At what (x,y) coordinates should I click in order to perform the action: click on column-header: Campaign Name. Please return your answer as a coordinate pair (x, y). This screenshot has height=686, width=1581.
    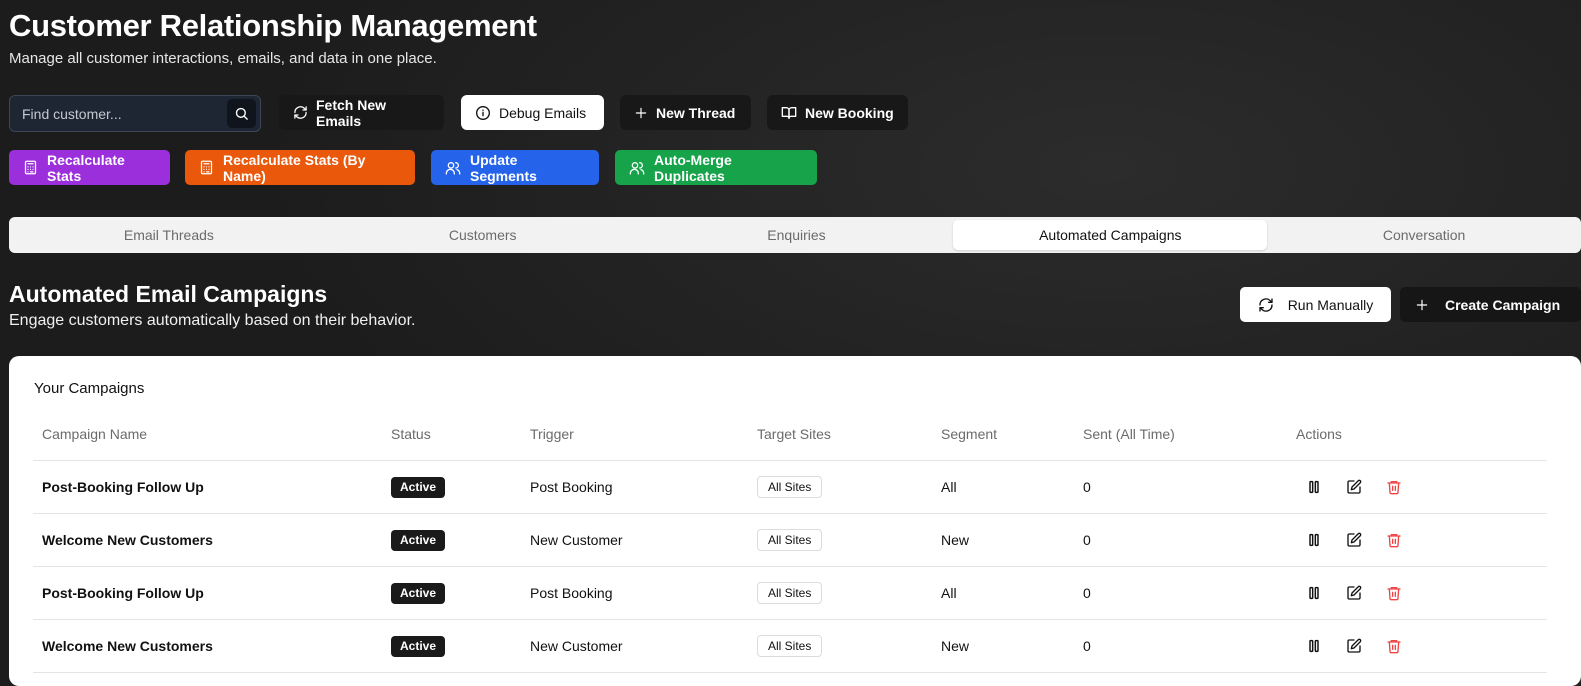
    Looking at the image, I should click on (95, 434).